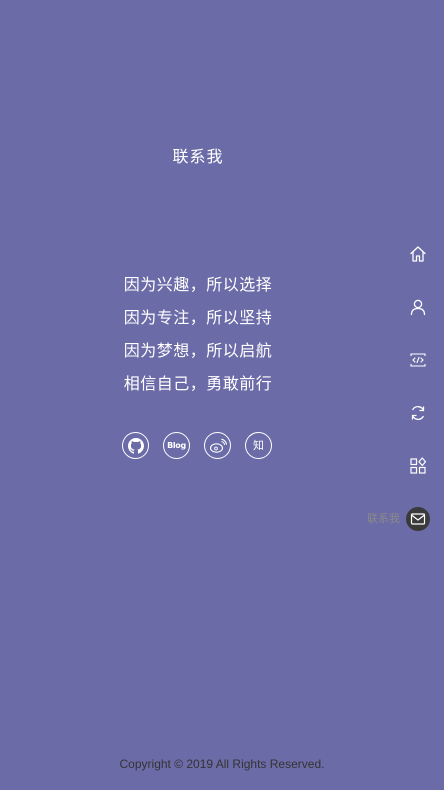  I want to click on nav-item-label: 联系我, so click(383, 518).